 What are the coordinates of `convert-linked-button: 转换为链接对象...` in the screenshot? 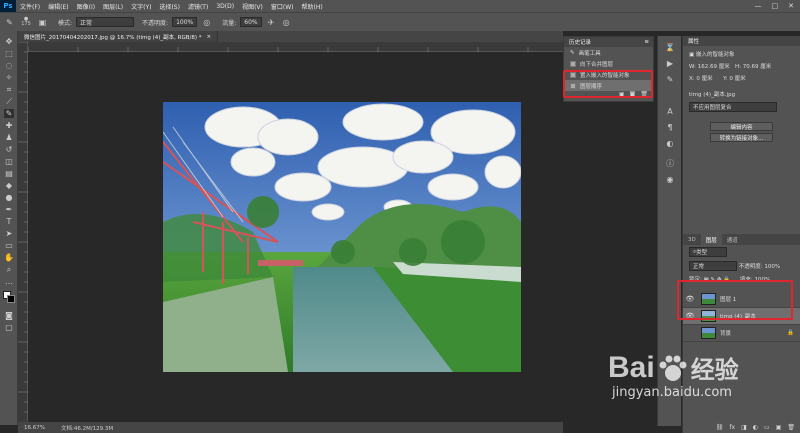 It's located at (741, 137).